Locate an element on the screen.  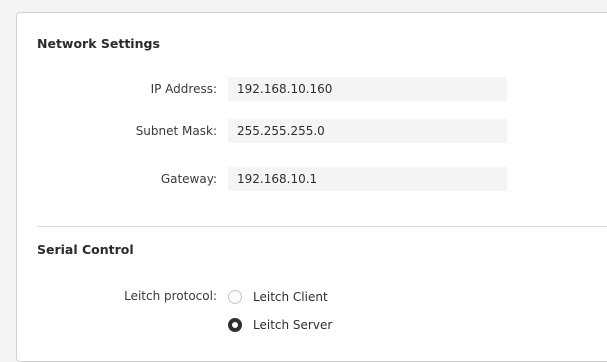
leitch-client-label: Leitch Client is located at coordinates (290, 297).